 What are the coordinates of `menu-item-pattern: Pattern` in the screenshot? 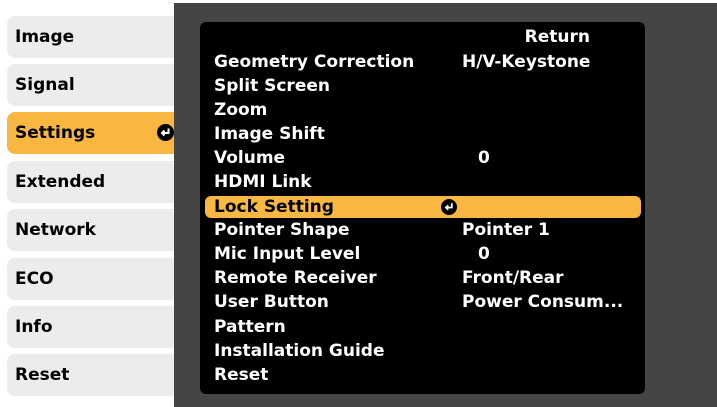 It's located at (423, 327).